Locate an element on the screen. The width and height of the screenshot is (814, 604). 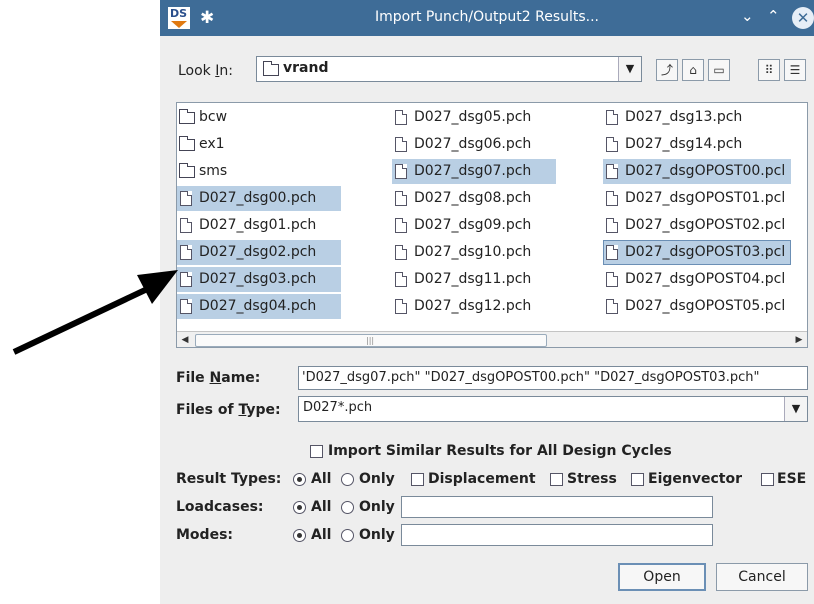
item-label: sms is located at coordinates (213, 171).